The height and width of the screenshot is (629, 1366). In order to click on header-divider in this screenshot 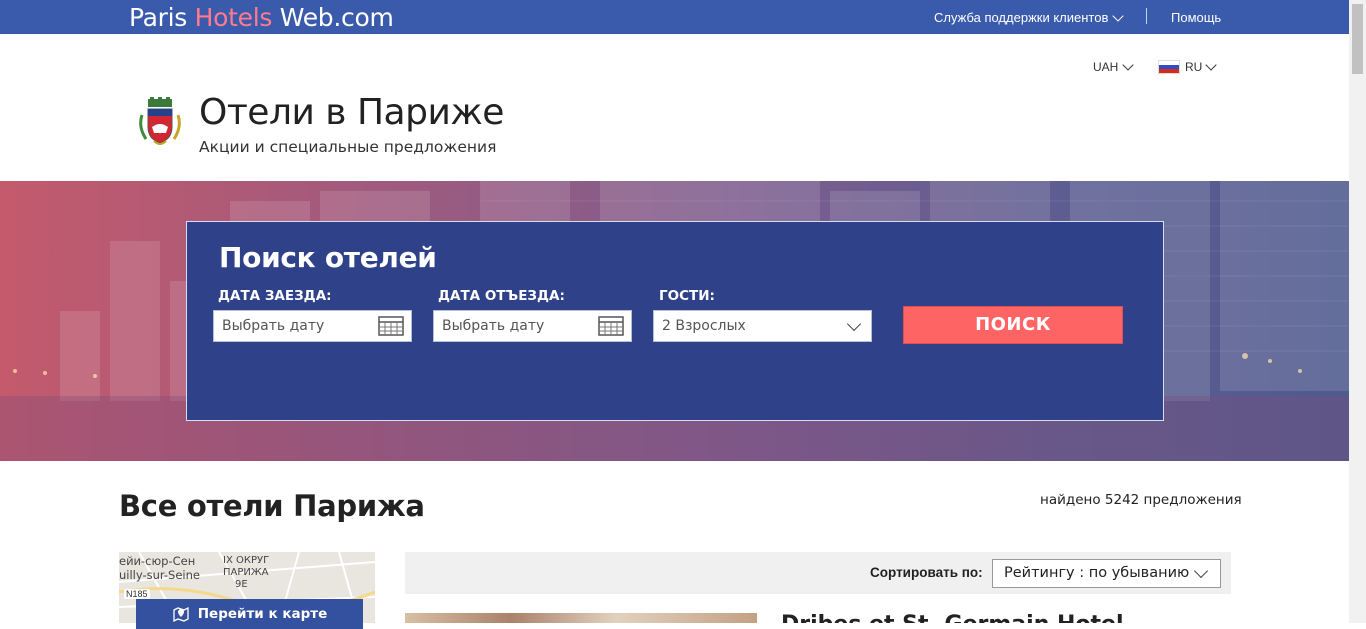, I will do `click(1146, 16)`.